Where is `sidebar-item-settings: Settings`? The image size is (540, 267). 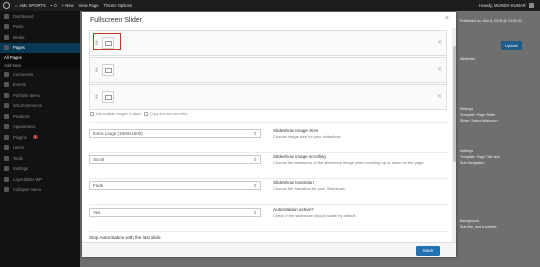 sidebar-item-settings: Settings is located at coordinates (40, 169).